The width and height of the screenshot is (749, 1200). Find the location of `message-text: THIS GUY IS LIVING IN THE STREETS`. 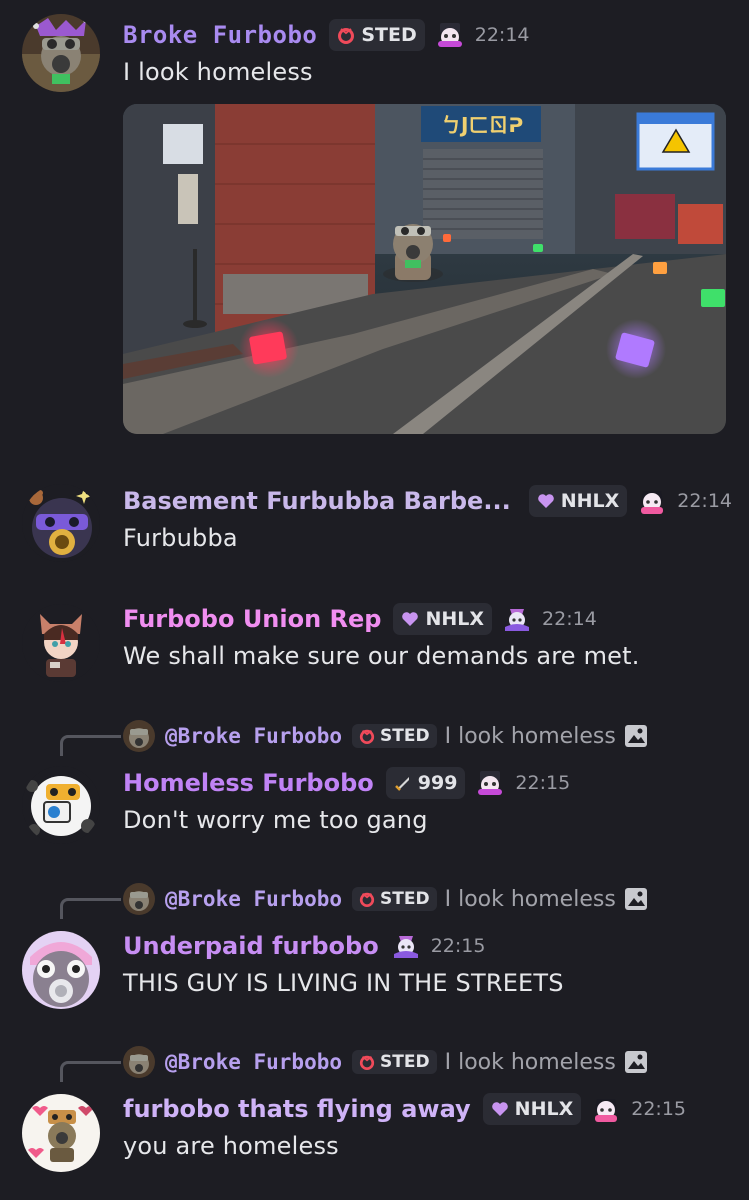

message-text: THIS GUY IS LIVING IN THE STREETS is located at coordinates (343, 983).